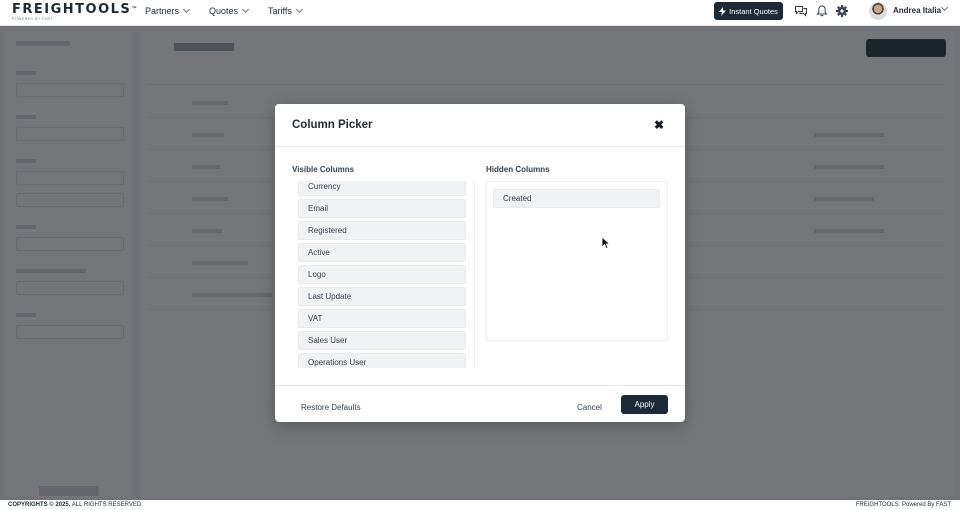 Image resolution: width=960 pixels, height=510 pixels. I want to click on hidden-columns-list: Created, so click(577, 261).